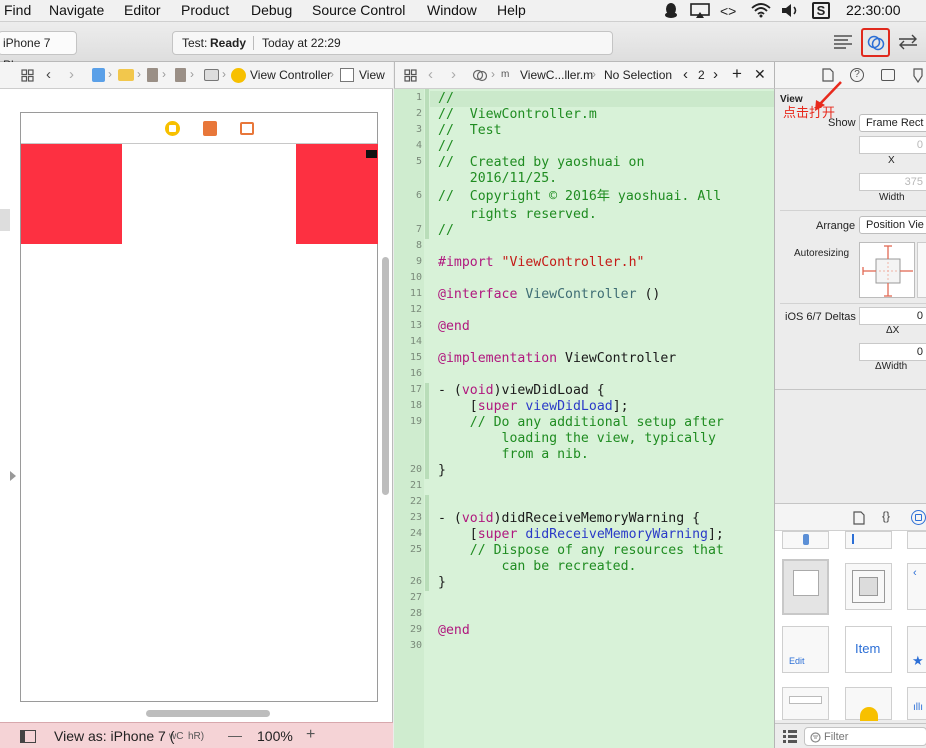  I want to click on library-item-tab: ★, so click(916, 649).